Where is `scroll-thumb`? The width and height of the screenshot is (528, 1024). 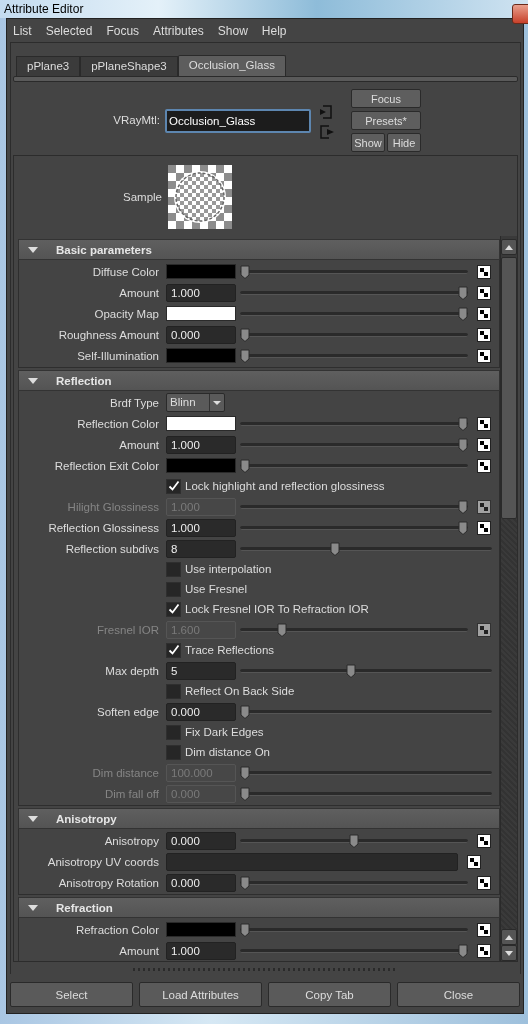
scroll-thumb is located at coordinates (509, 388).